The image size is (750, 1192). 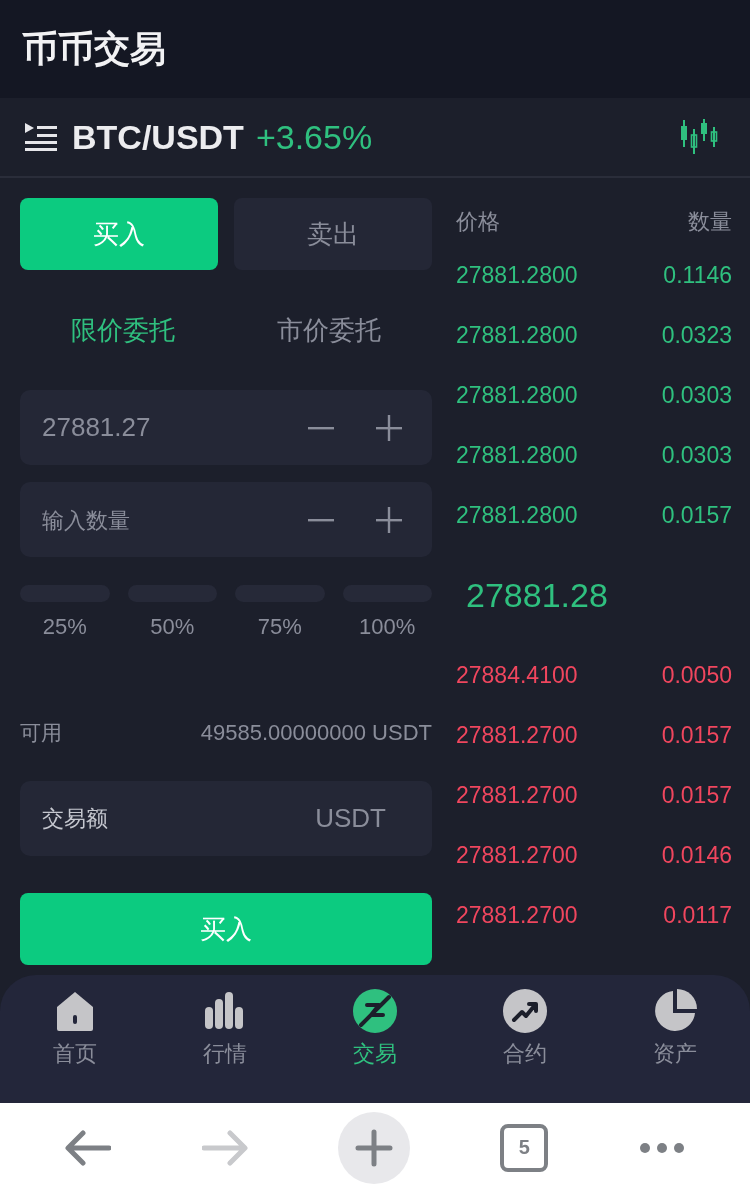 I want to click on nav-tab: 资产, so click(x=675, y=1029).